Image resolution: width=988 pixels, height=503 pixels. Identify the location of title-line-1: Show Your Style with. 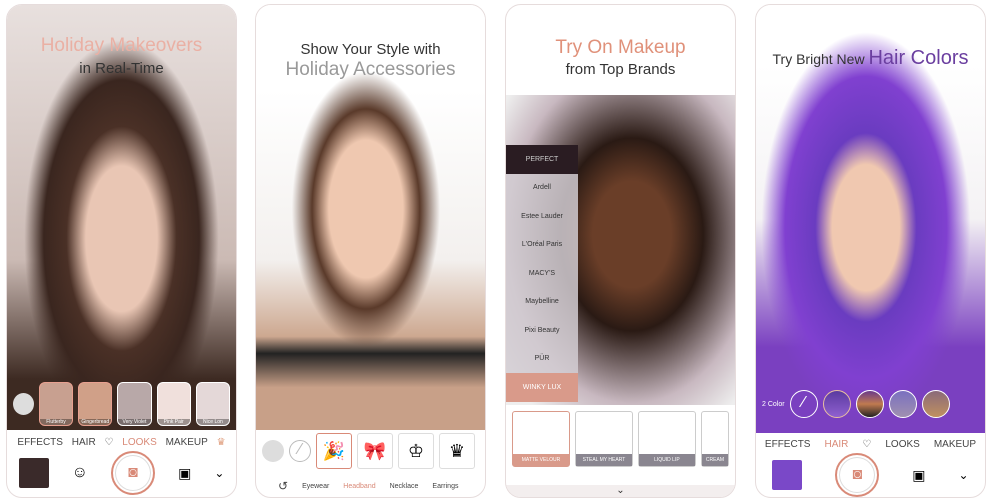
(370, 49).